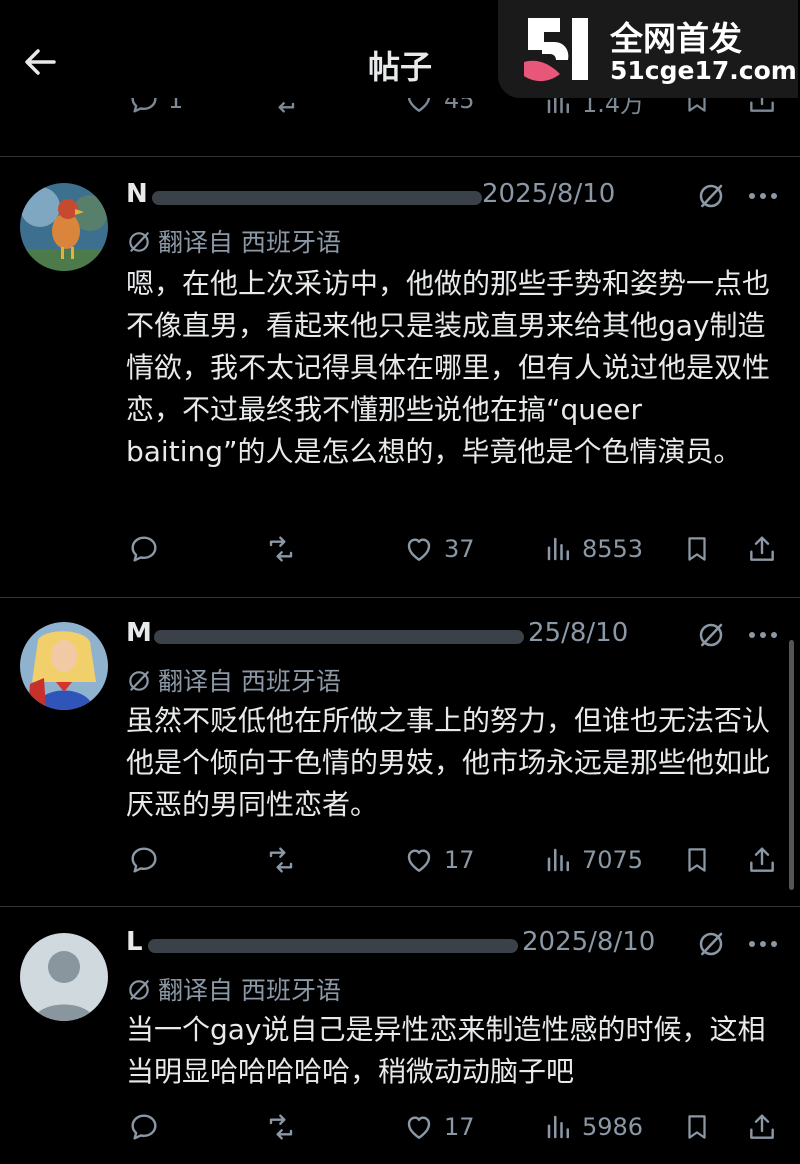 The width and height of the screenshot is (800, 1164). What do you see at coordinates (438, 549) in the screenshot?
I see `like-button: 37` at bounding box center [438, 549].